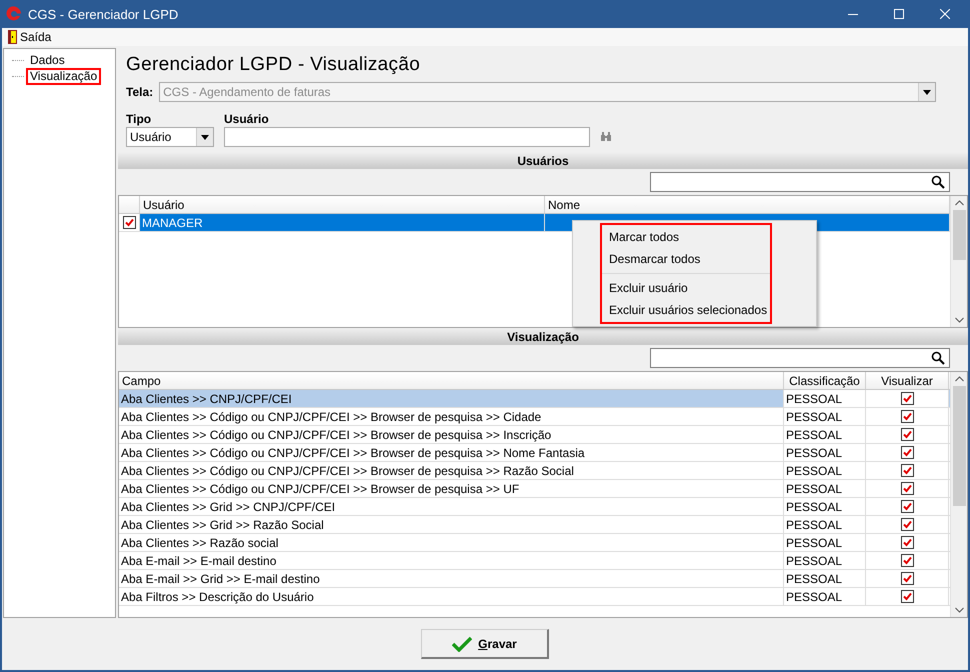  What do you see at coordinates (534, 417) in the screenshot?
I see `table-row: Aba Clientes >> Código ou CNPJ/CPF/CEI >> Browser de pesquisa >> Cidade PESSOAL` at bounding box center [534, 417].